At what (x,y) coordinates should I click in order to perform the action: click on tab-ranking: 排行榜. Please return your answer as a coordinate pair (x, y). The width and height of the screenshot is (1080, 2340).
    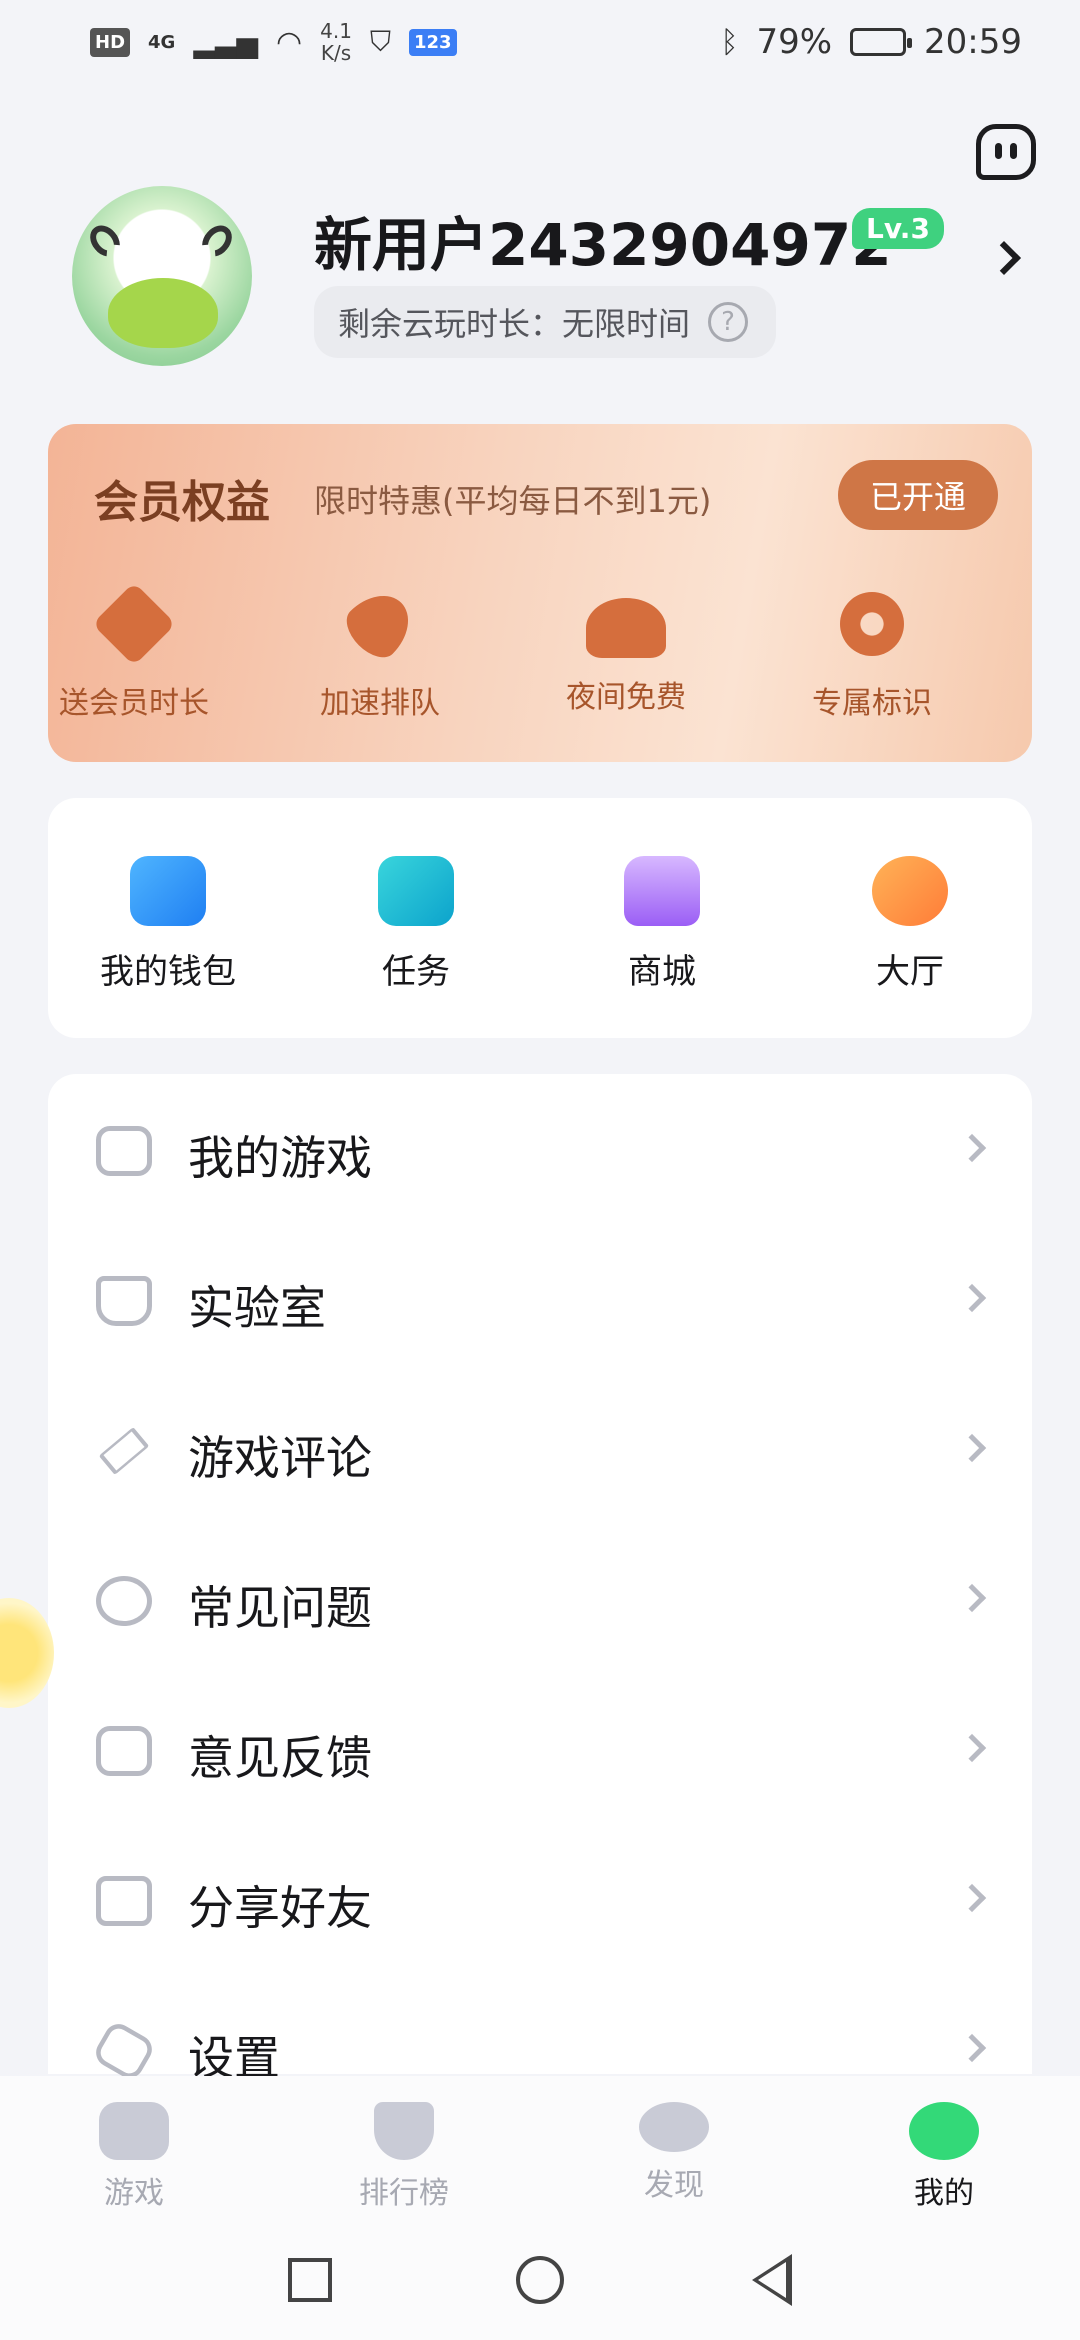
    Looking at the image, I should click on (404, 2157).